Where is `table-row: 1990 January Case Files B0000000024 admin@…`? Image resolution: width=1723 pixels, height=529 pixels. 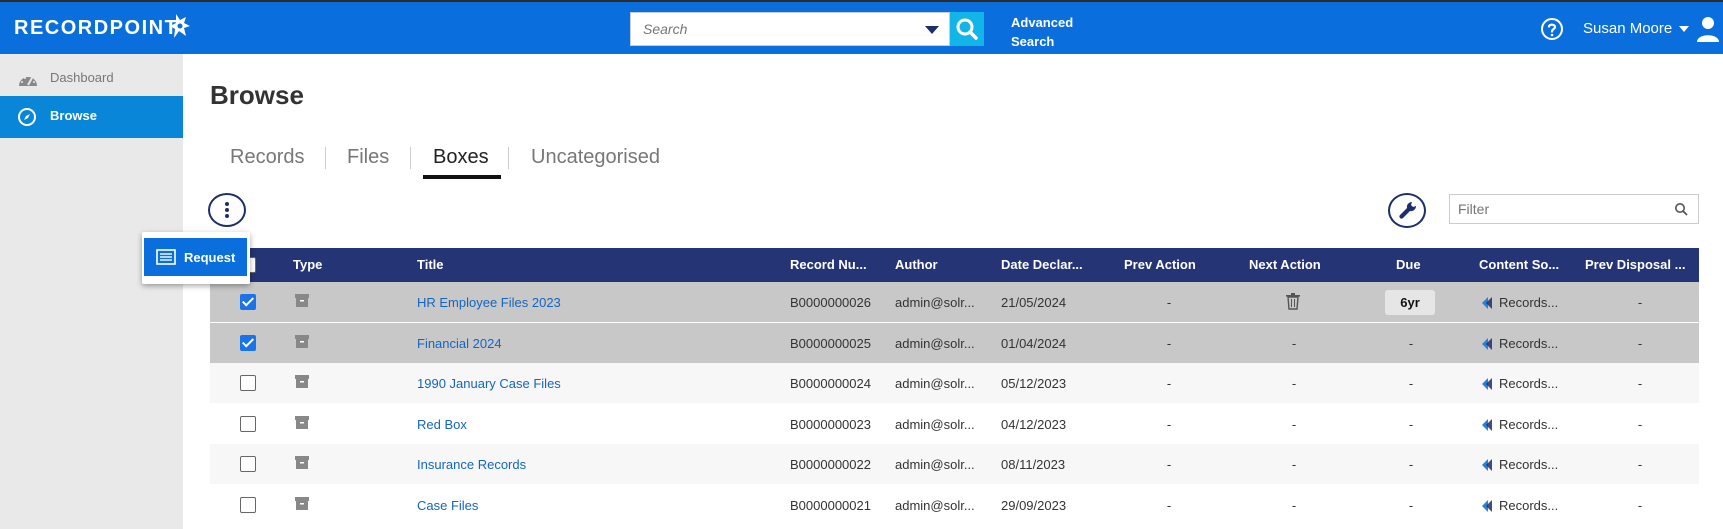
table-row: 1990 January Case Files B0000000024 admin@… is located at coordinates (954, 383).